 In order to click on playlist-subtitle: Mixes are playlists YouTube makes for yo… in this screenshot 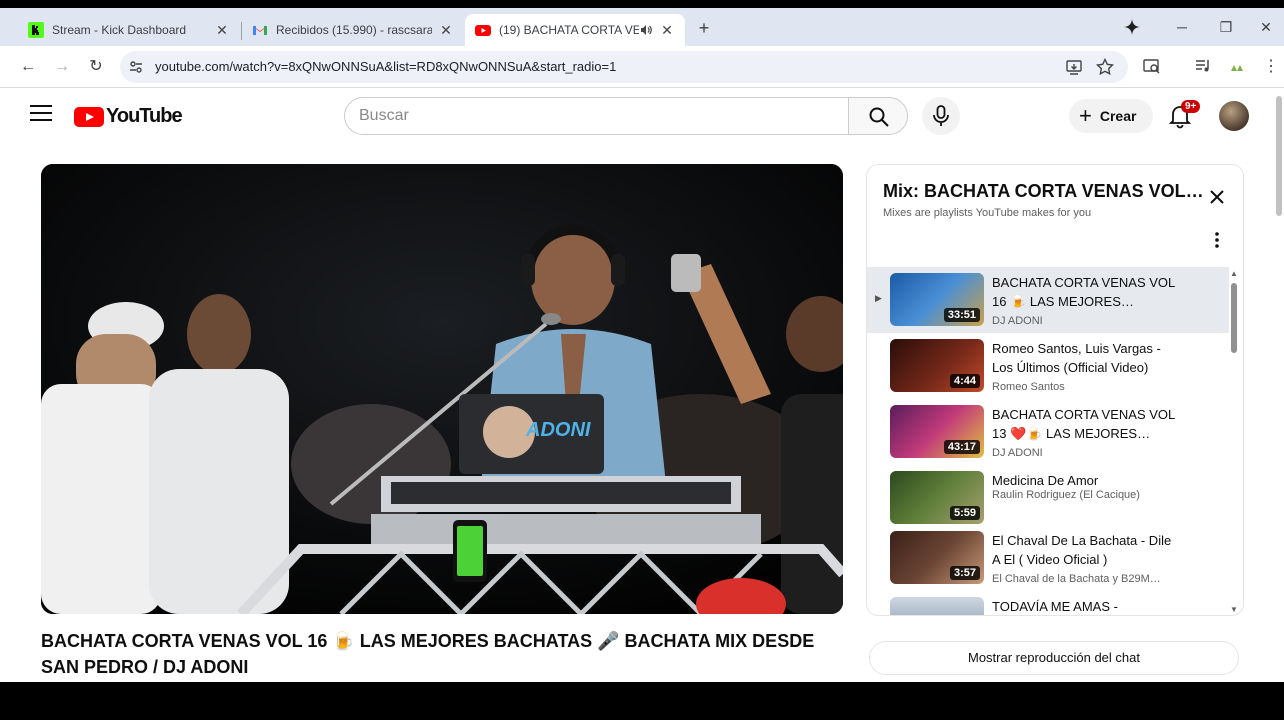, I will do `click(987, 213)`.